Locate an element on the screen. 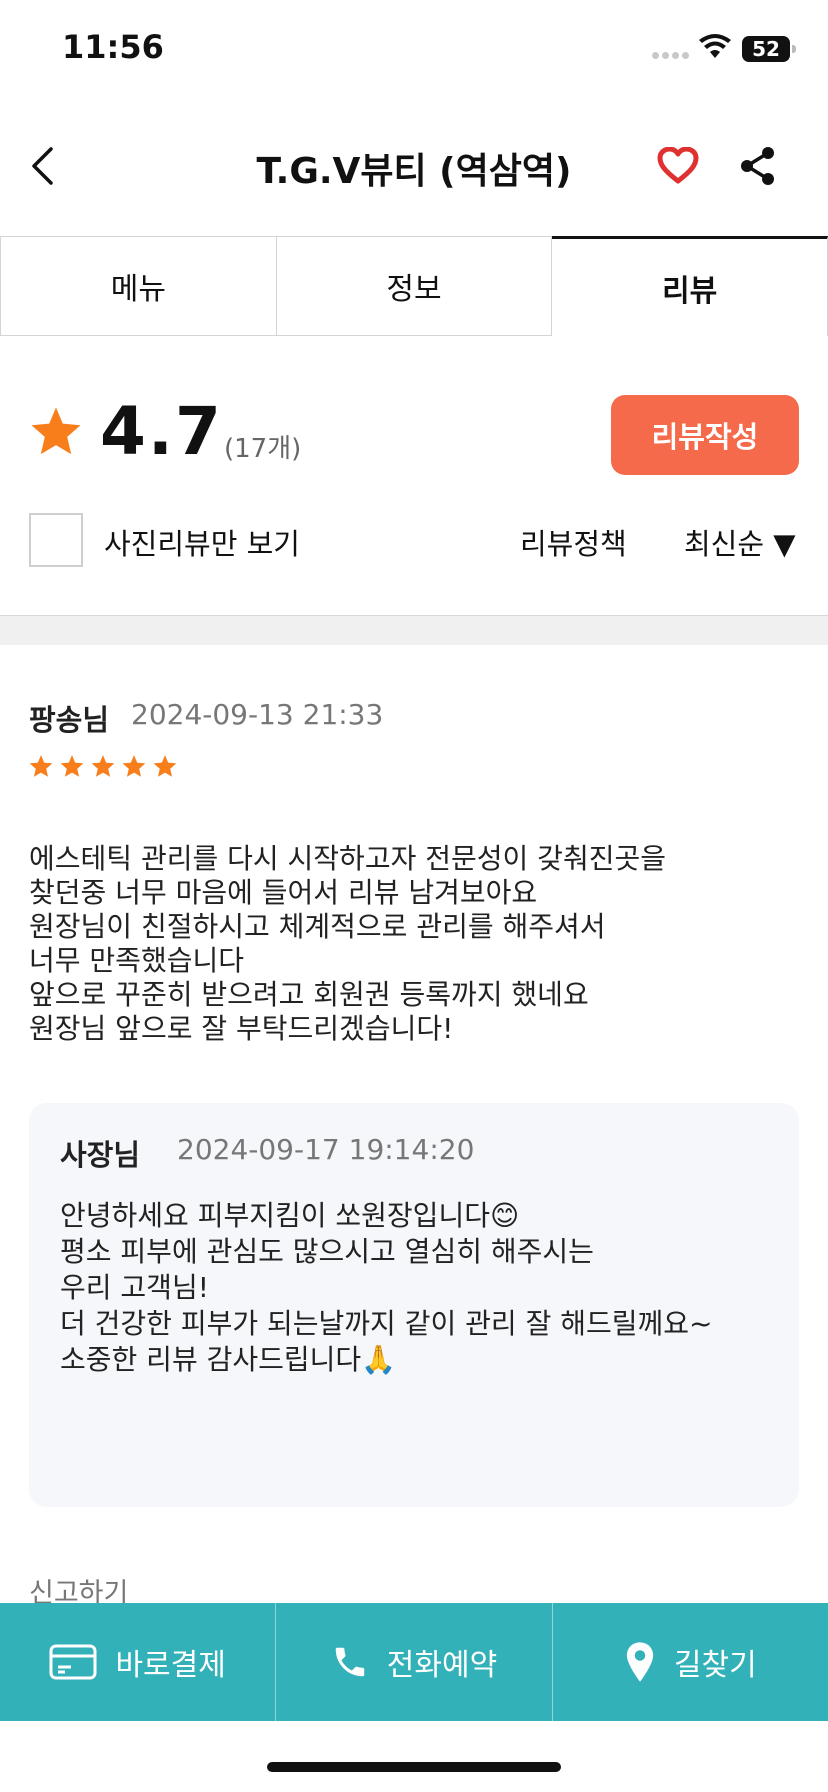 The width and height of the screenshot is (828, 1792). reply-body-line: 더 건강한 피부가 되는날까지 같이 관리 잘 해드릴께요~ is located at coordinates (386, 1323).